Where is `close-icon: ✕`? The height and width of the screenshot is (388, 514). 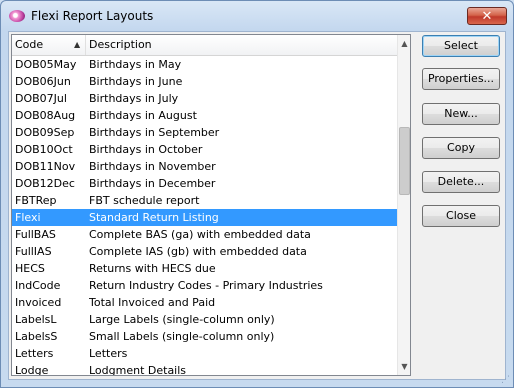
close-icon: ✕ is located at coordinates (487, 16).